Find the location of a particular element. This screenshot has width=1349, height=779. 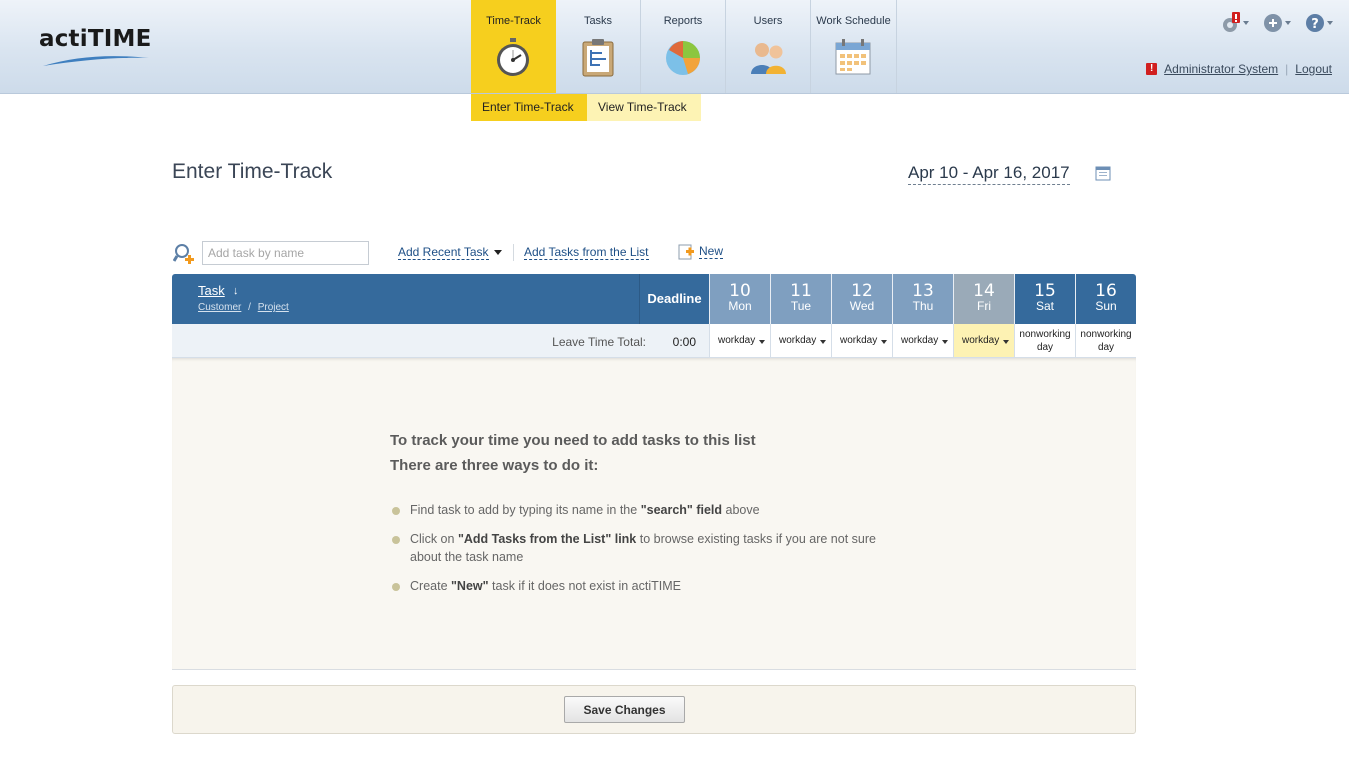

leave-time-label: Leave Time Total: is located at coordinates (599, 342).